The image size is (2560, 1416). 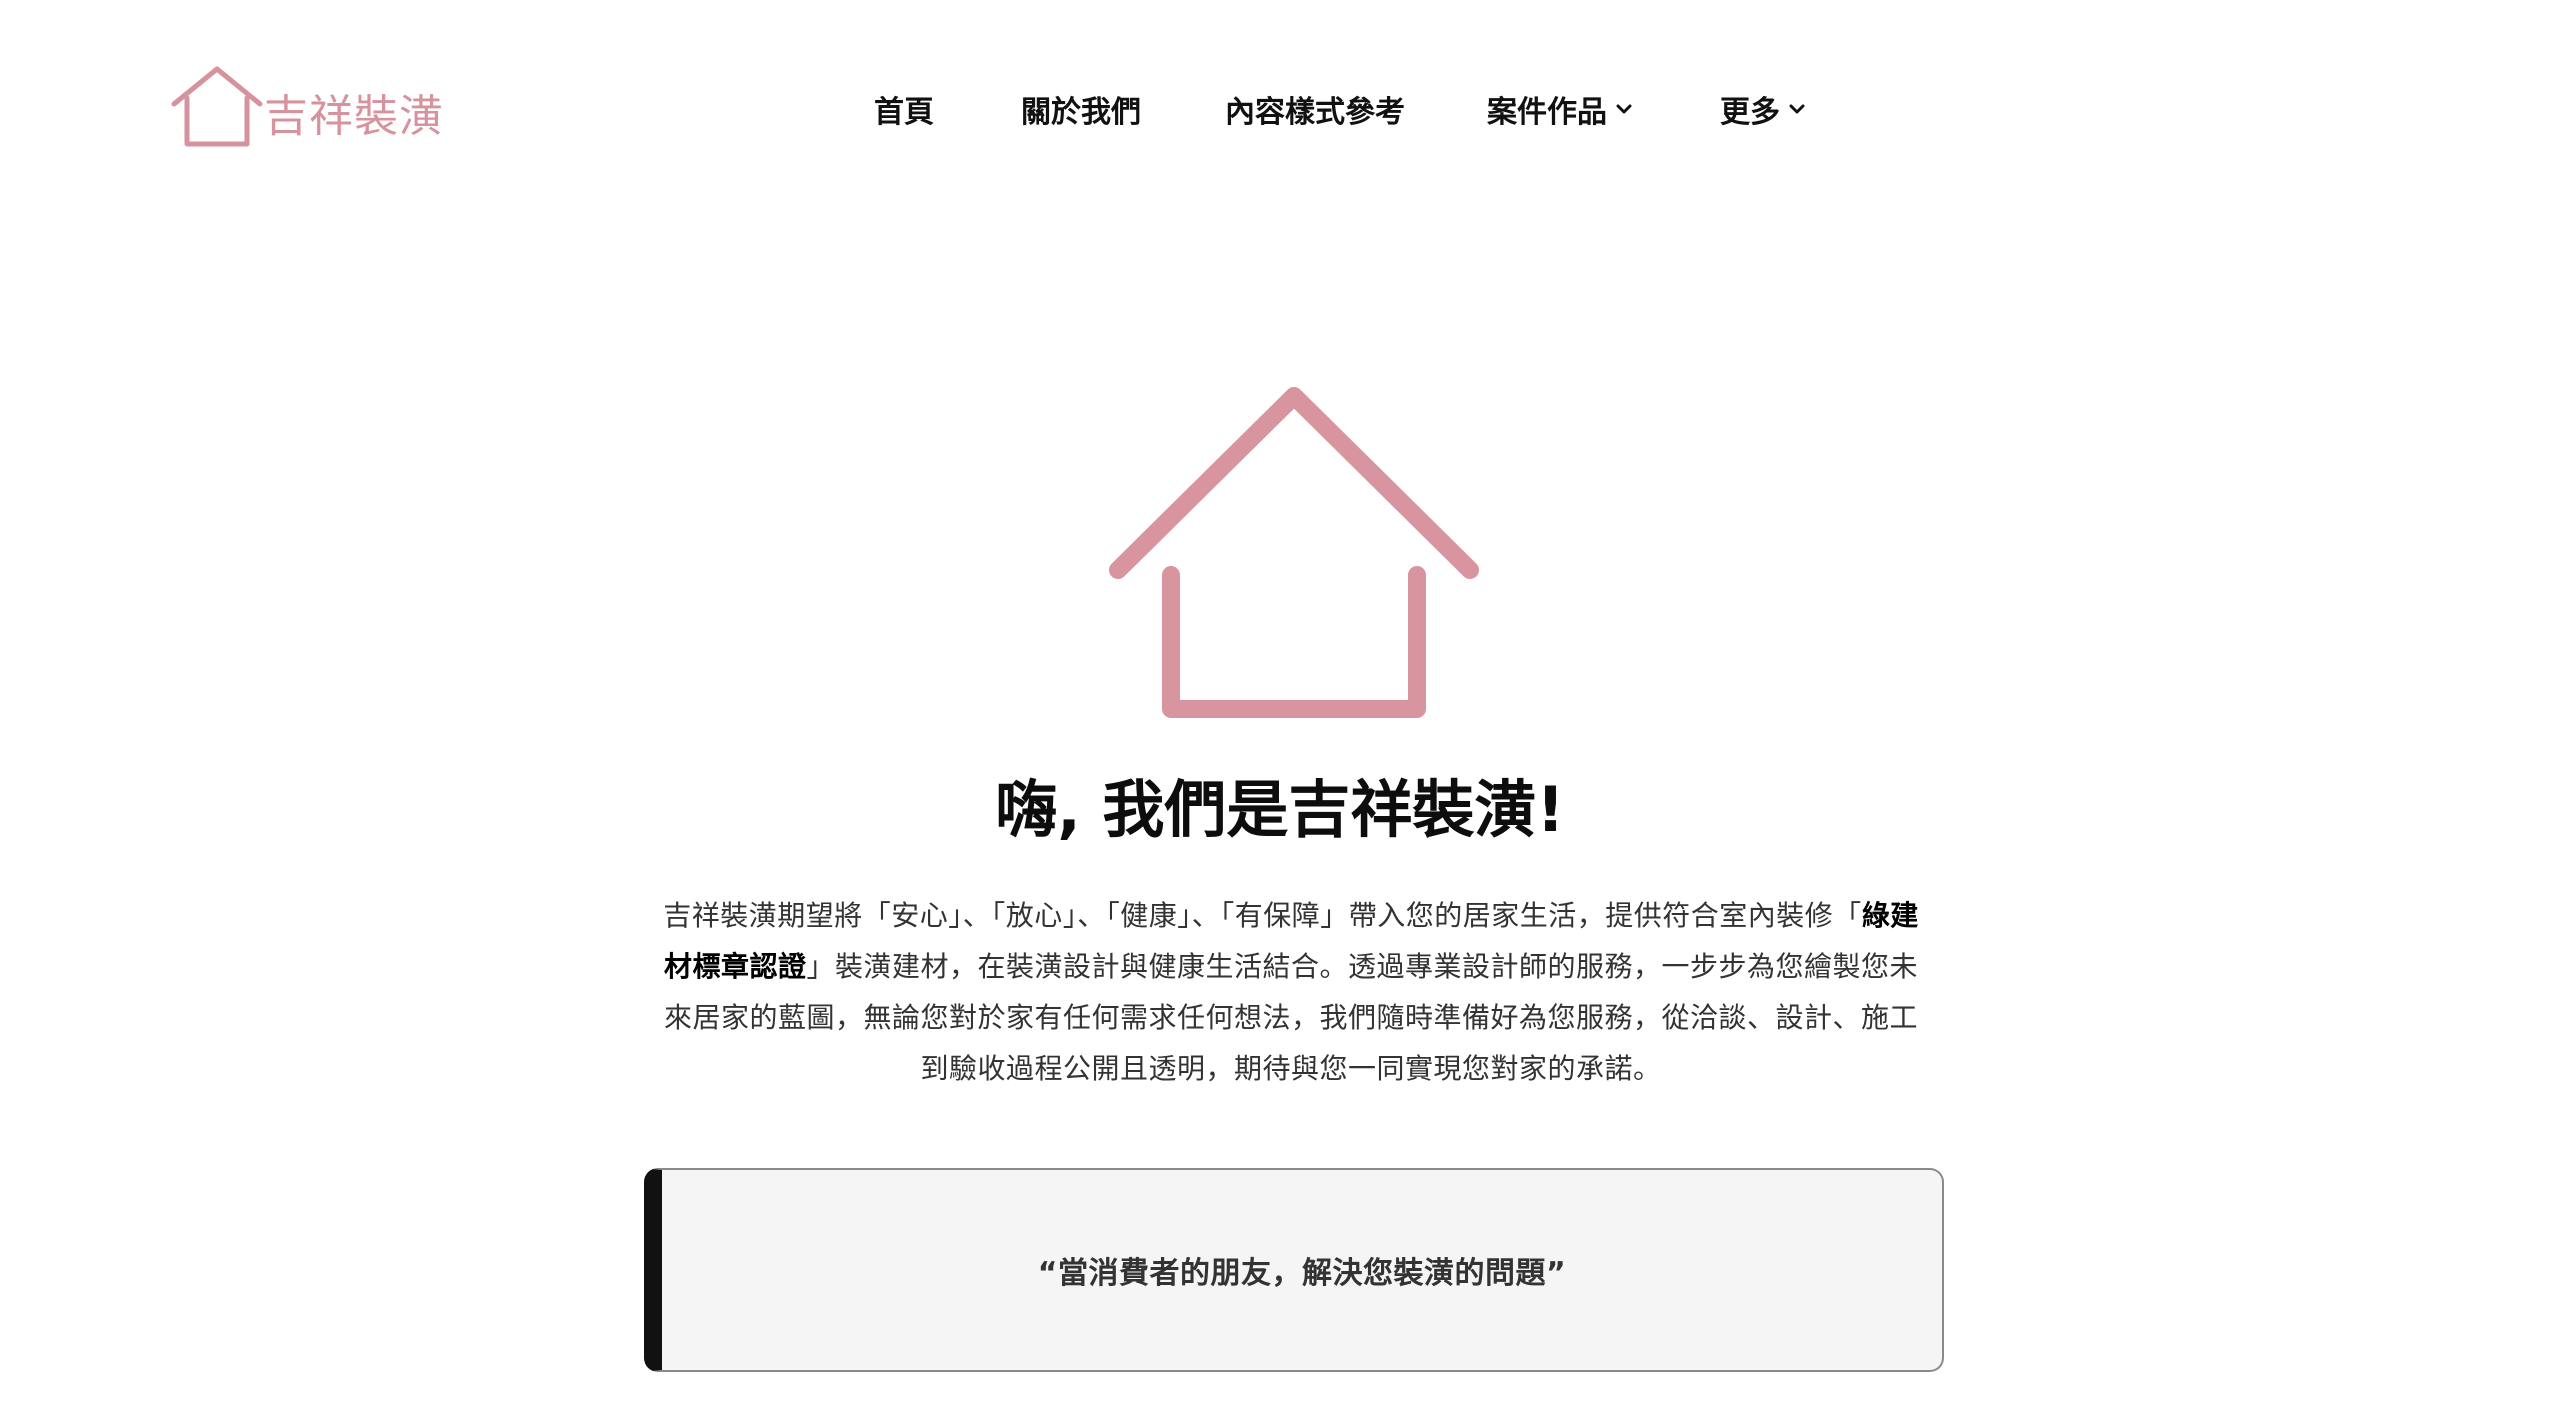 What do you see at coordinates (1315, 112) in the screenshot?
I see `nav-item-label: 內容樣式參考` at bounding box center [1315, 112].